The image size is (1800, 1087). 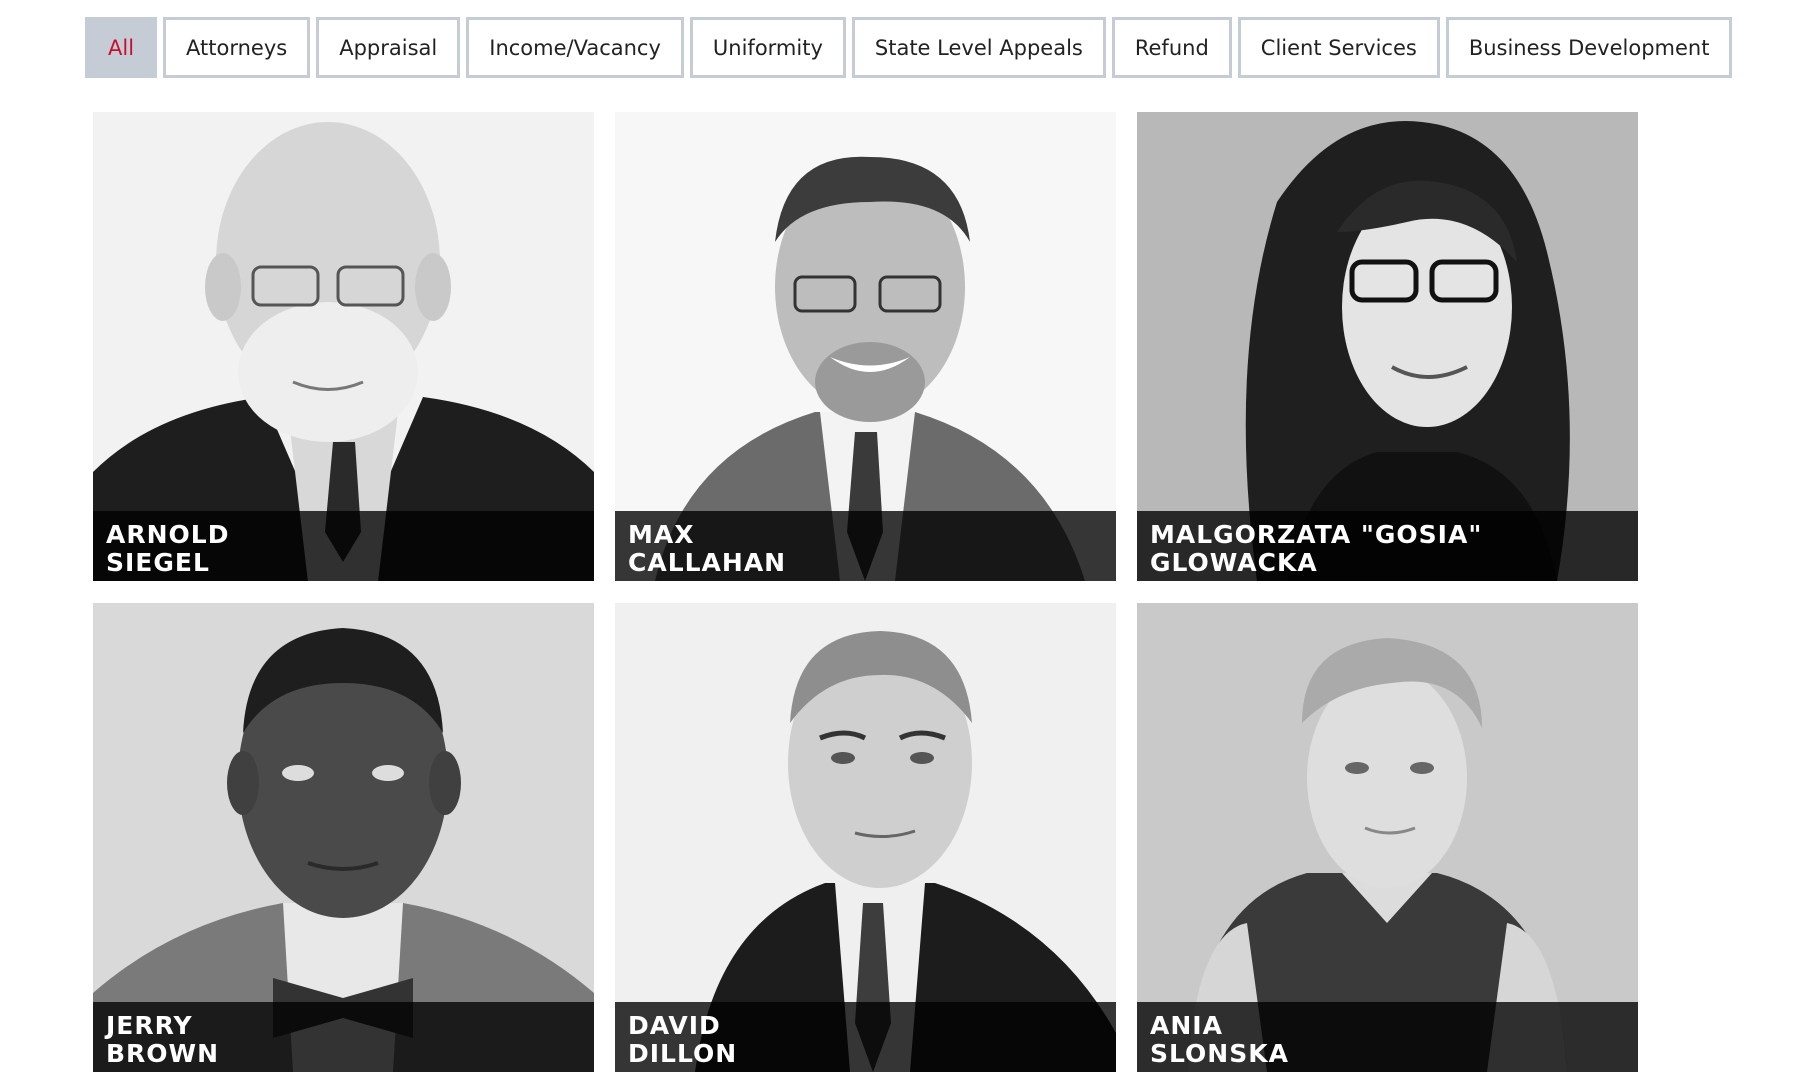 What do you see at coordinates (865, 546) in the screenshot?
I see `name-overlay: MAX CALLAHAN` at bounding box center [865, 546].